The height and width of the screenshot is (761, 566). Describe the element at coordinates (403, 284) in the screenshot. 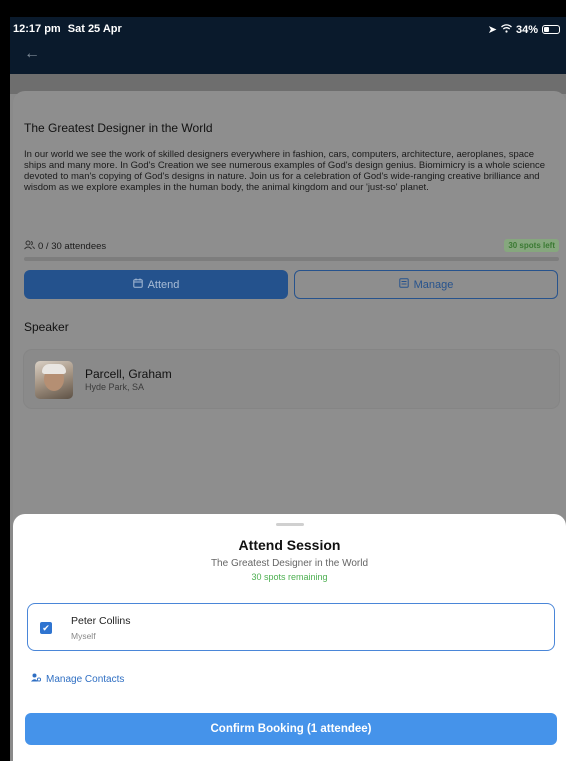

I see `manage-list-icon` at that location.